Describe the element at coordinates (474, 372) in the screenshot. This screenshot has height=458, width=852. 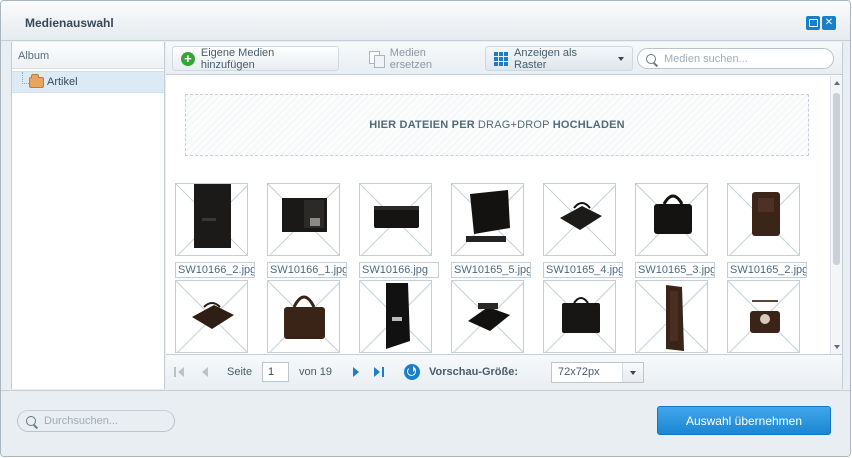
I see `preview-size-label: Vorschau-Größe:` at that location.